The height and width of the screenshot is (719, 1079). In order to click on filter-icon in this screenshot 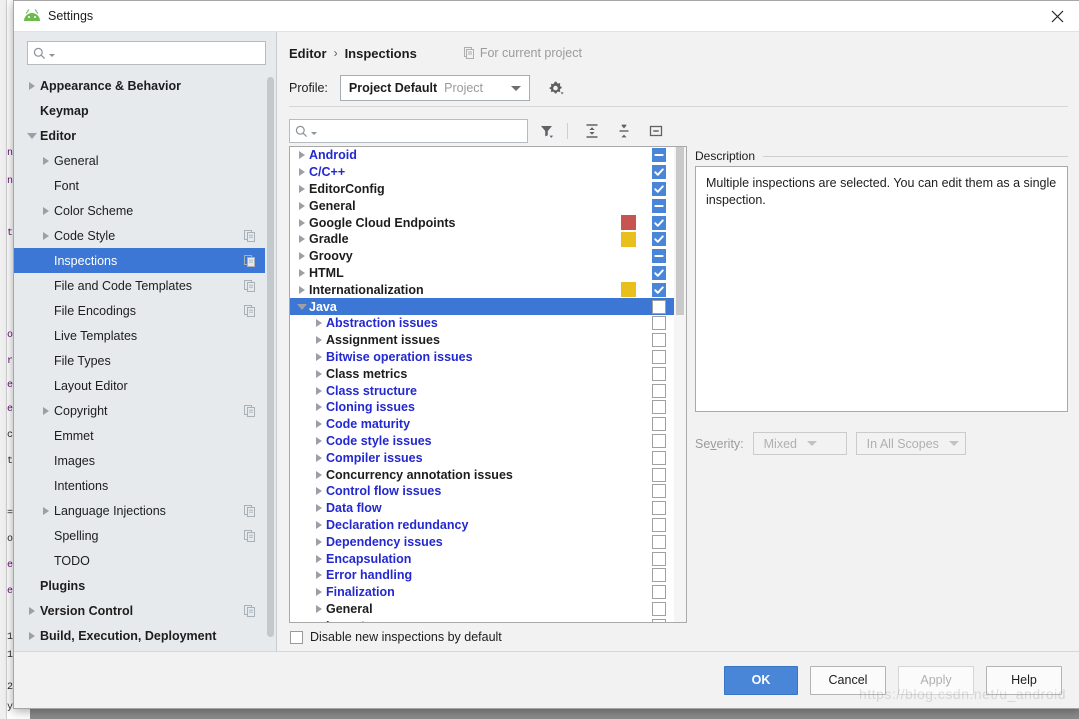, I will do `click(547, 131)`.